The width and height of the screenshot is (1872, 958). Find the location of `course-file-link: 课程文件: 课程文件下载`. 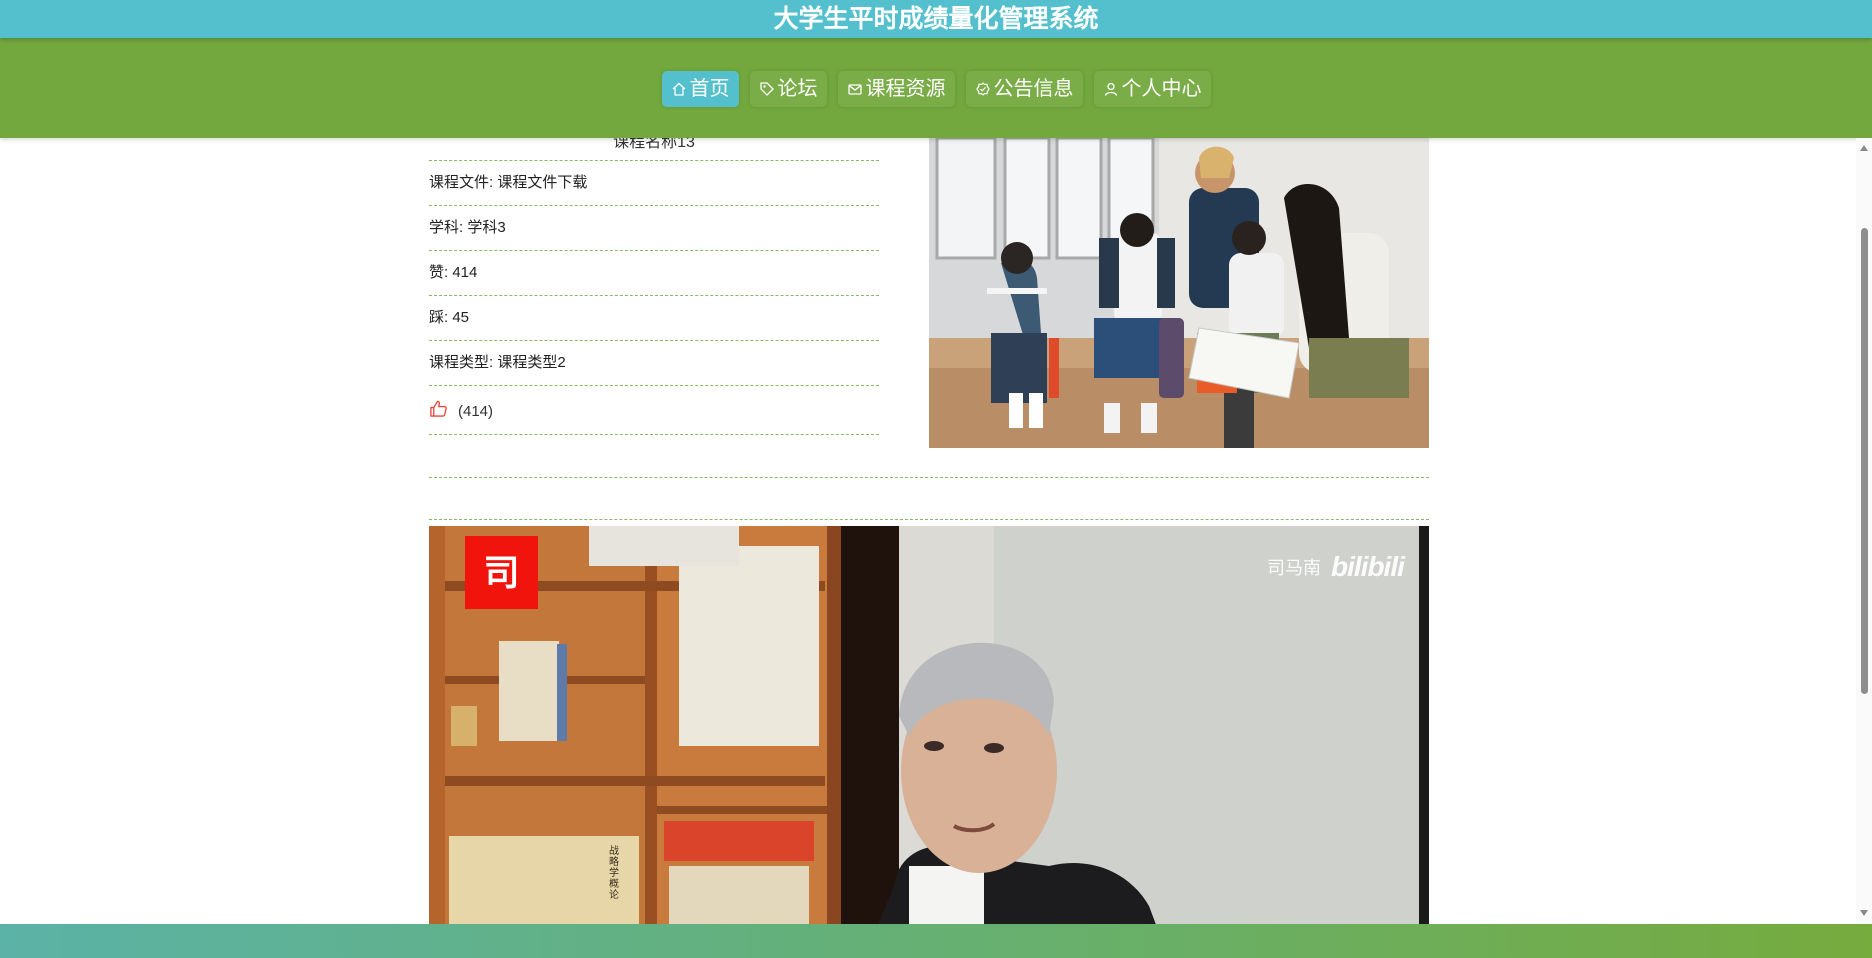

course-file-link: 课程文件: 课程文件下载 is located at coordinates (508, 183).